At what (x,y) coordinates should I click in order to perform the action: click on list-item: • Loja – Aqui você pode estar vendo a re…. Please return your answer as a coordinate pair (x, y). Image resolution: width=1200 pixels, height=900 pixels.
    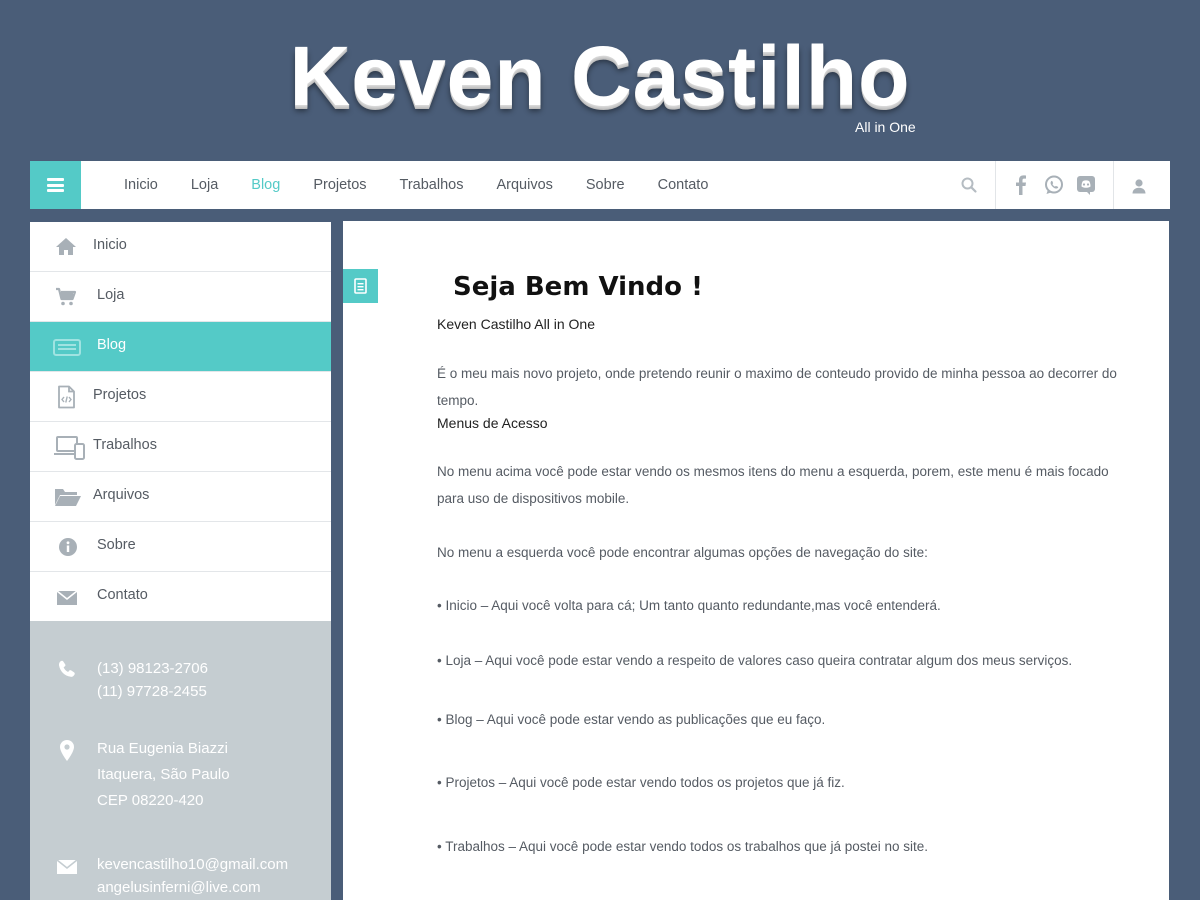
    Looking at the image, I should click on (755, 660).